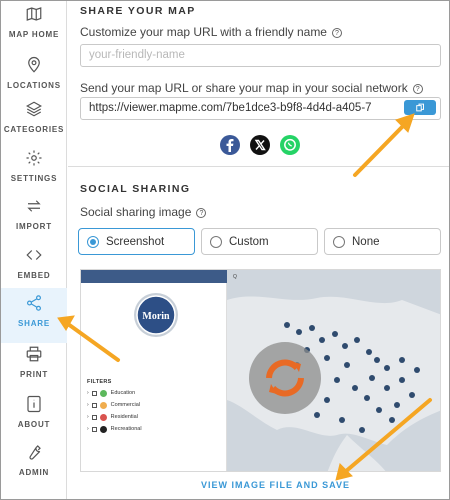 This screenshot has height=500, width=450. Describe the element at coordinates (35, 452) in the screenshot. I see `wrench-icon` at that location.